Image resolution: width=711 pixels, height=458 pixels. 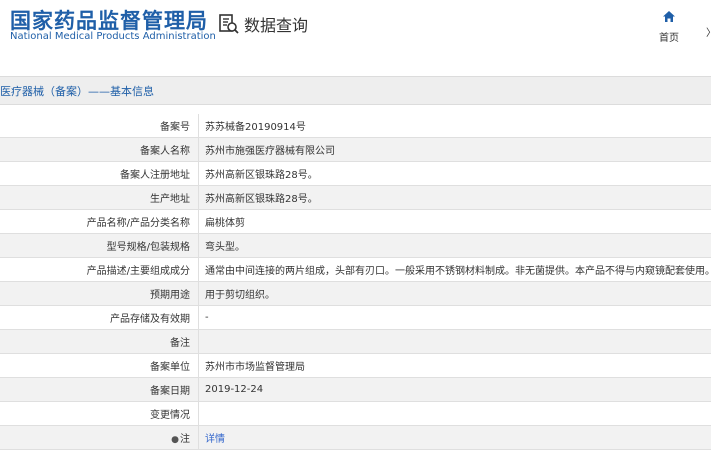 What do you see at coordinates (99, 269) in the screenshot?
I see `row-label: 产品描述/主要组成成分` at bounding box center [99, 269].